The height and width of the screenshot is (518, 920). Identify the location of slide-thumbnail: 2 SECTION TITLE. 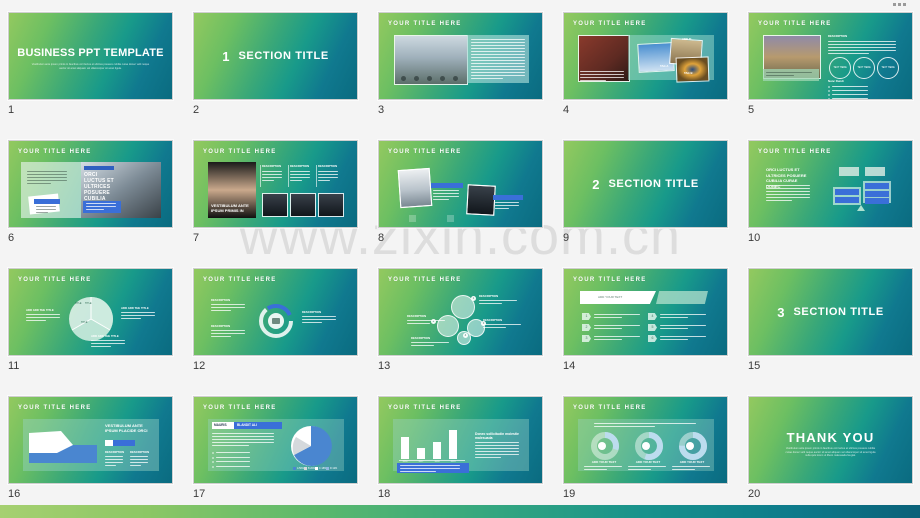
(645, 184).